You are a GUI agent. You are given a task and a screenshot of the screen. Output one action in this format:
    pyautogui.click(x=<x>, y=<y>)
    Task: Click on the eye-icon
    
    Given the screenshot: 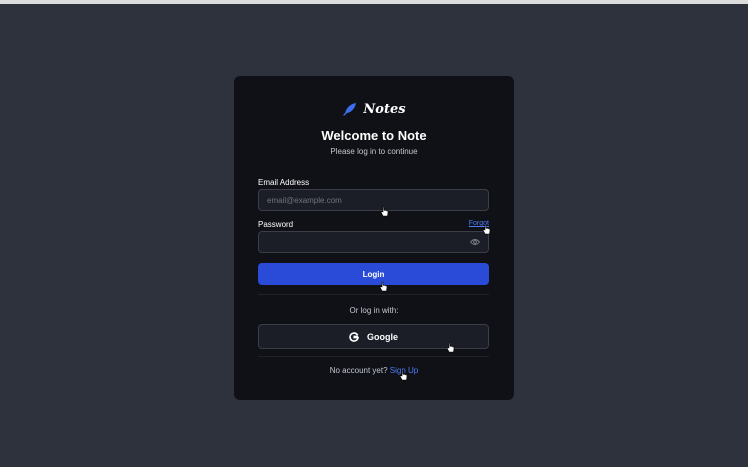 What is the action you would take?
    pyautogui.click(x=475, y=242)
    